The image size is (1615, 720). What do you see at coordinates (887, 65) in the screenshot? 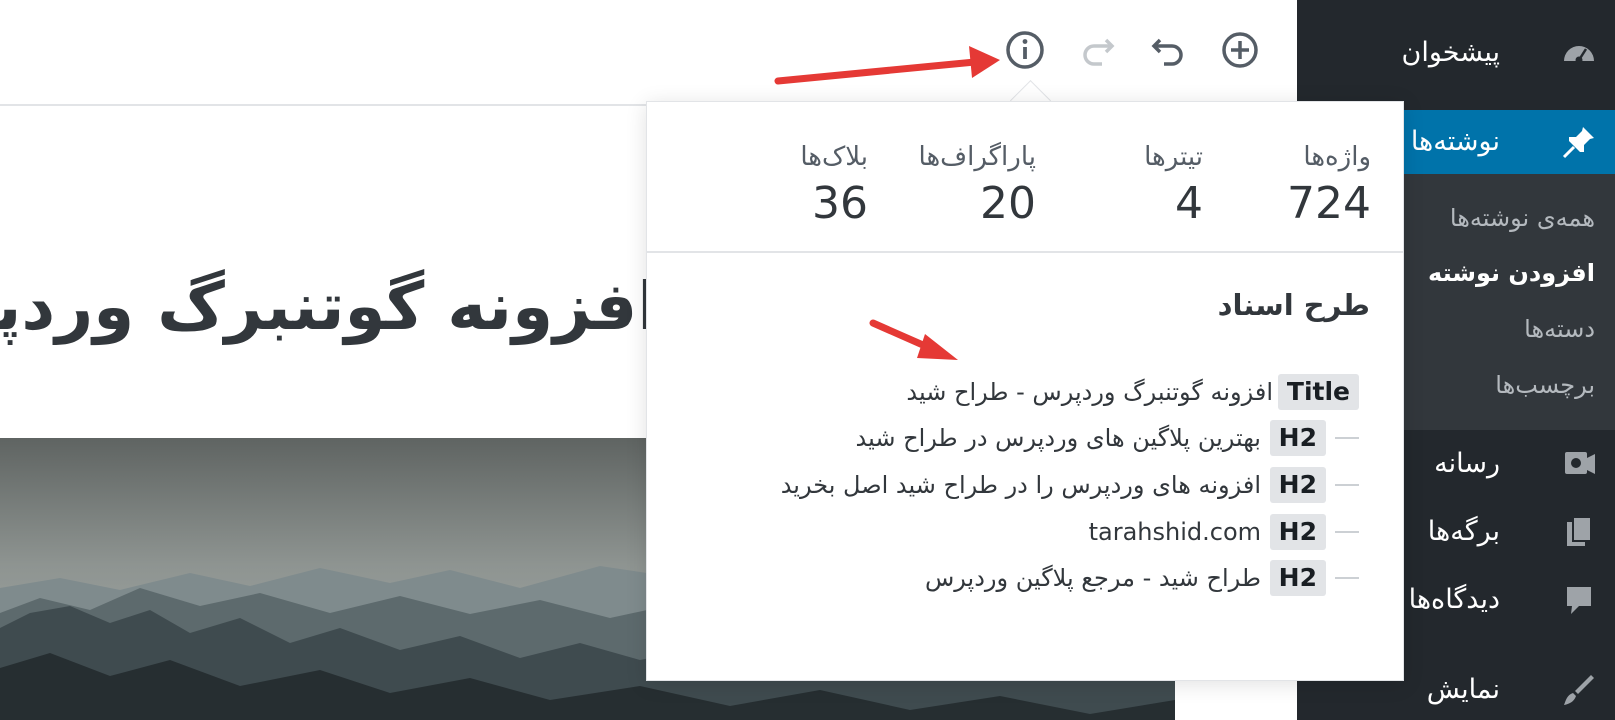
I see `annotation-arrow-info` at bounding box center [887, 65].